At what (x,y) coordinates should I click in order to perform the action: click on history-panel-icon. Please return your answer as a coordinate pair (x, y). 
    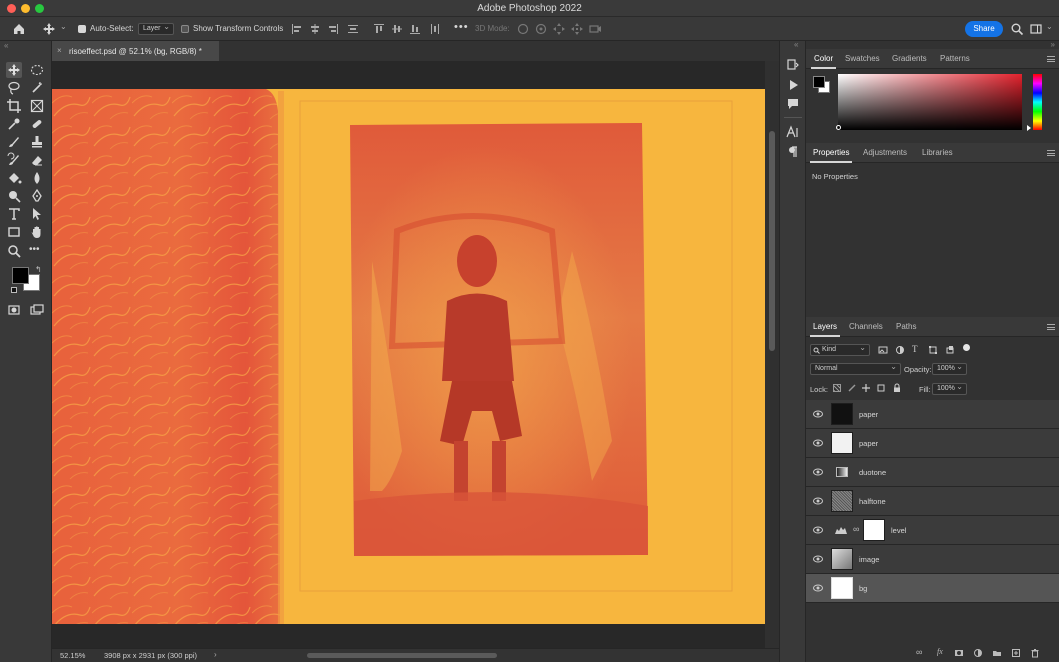
    Looking at the image, I should click on (793, 65).